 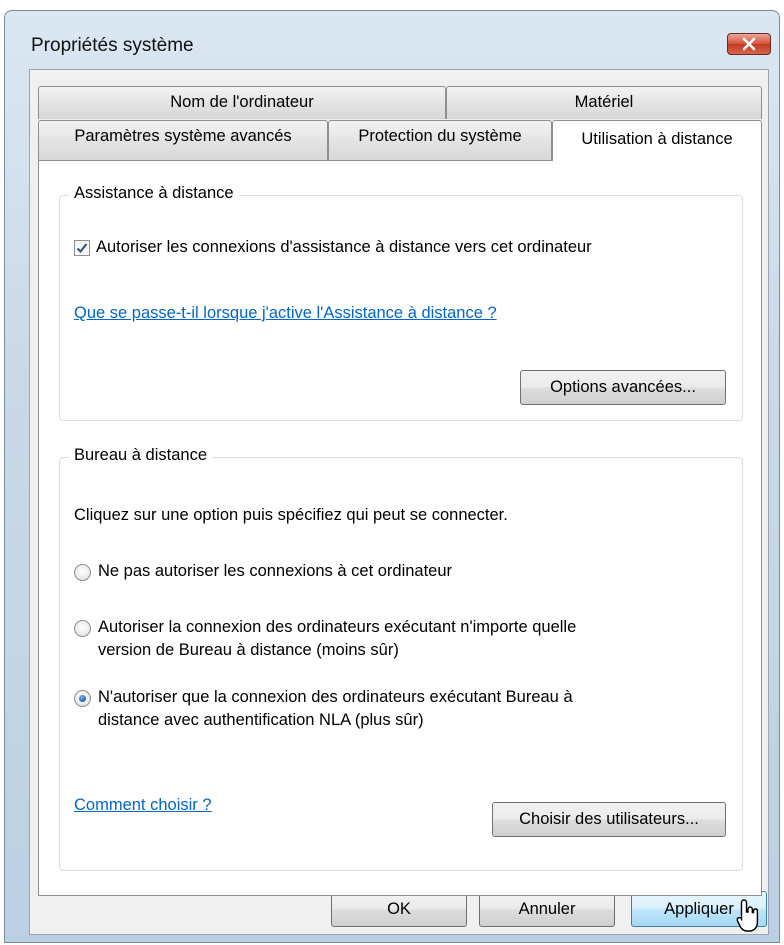 I want to click on cancel-button: Annuler, so click(x=547, y=909).